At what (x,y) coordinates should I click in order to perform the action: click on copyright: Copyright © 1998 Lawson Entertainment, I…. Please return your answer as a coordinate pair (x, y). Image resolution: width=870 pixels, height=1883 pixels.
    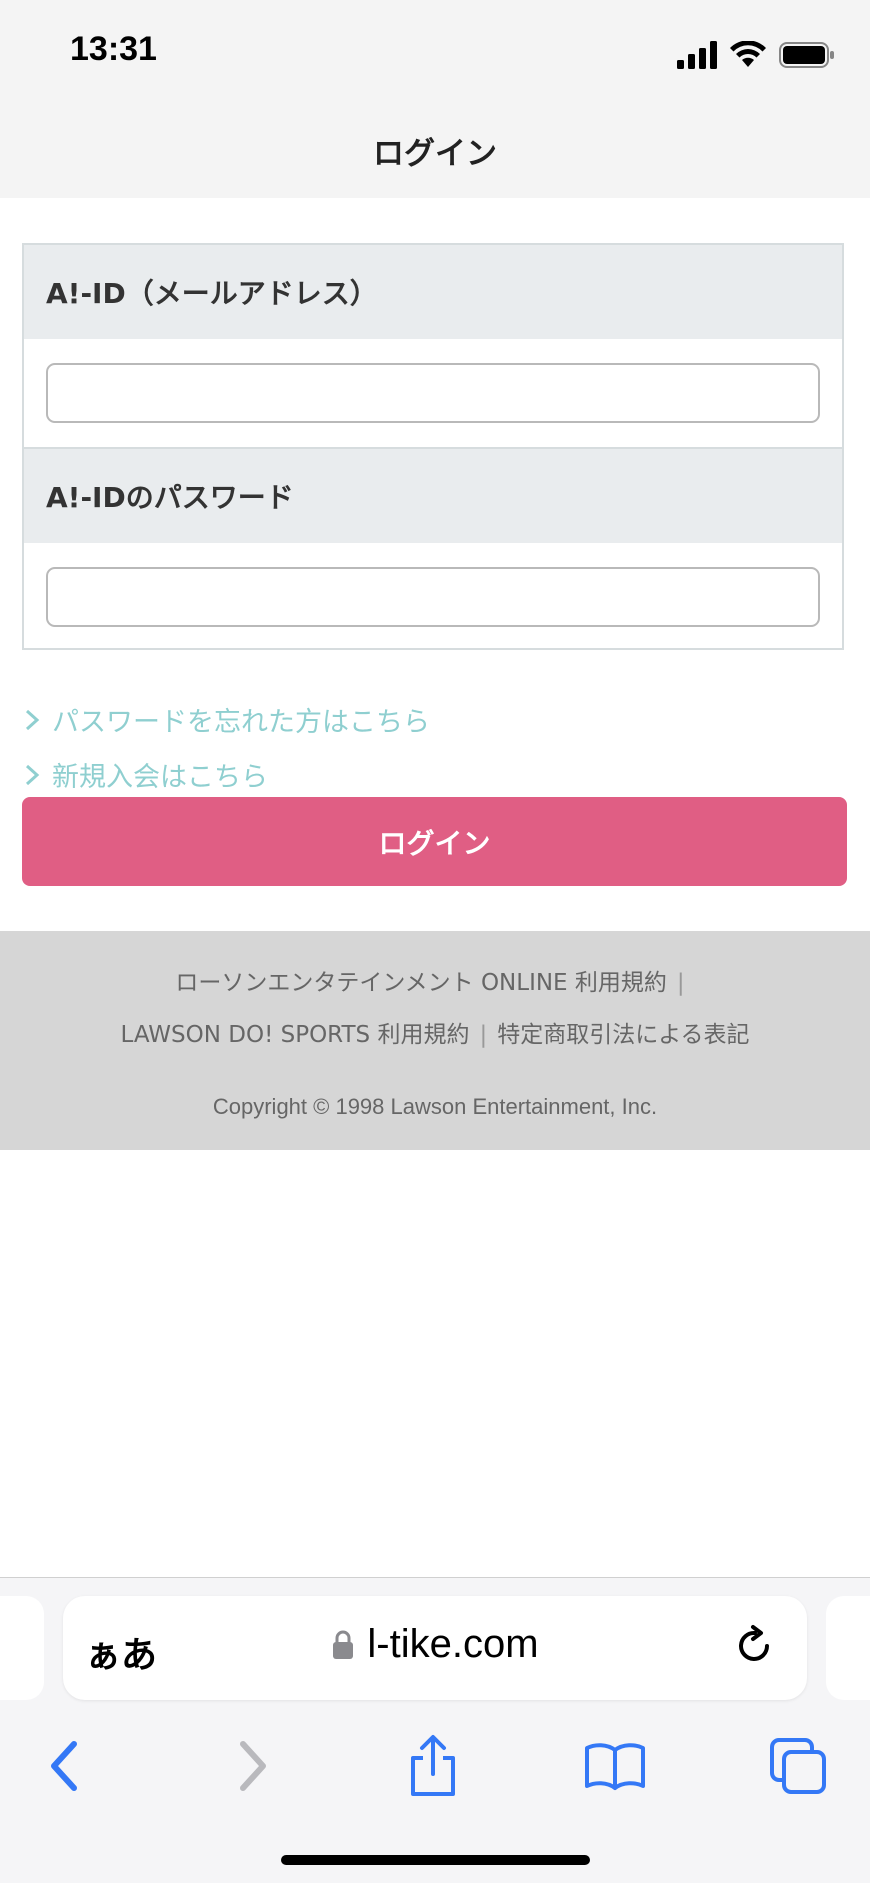
    Looking at the image, I should click on (435, 1106).